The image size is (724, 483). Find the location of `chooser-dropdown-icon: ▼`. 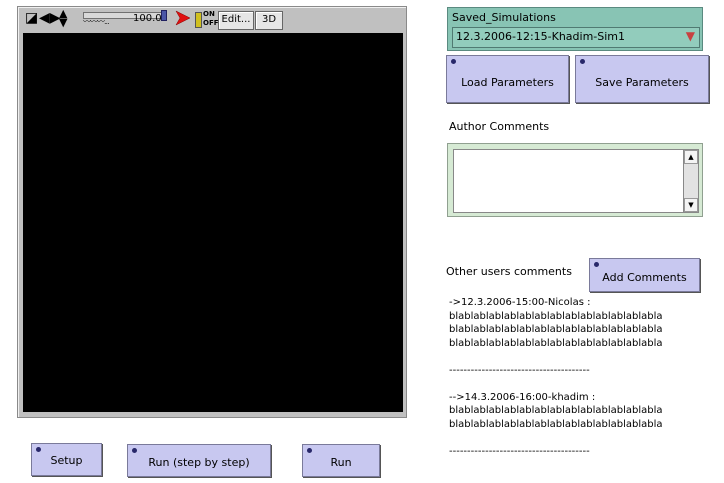

chooser-dropdown-icon: ▼ is located at coordinates (690, 36).